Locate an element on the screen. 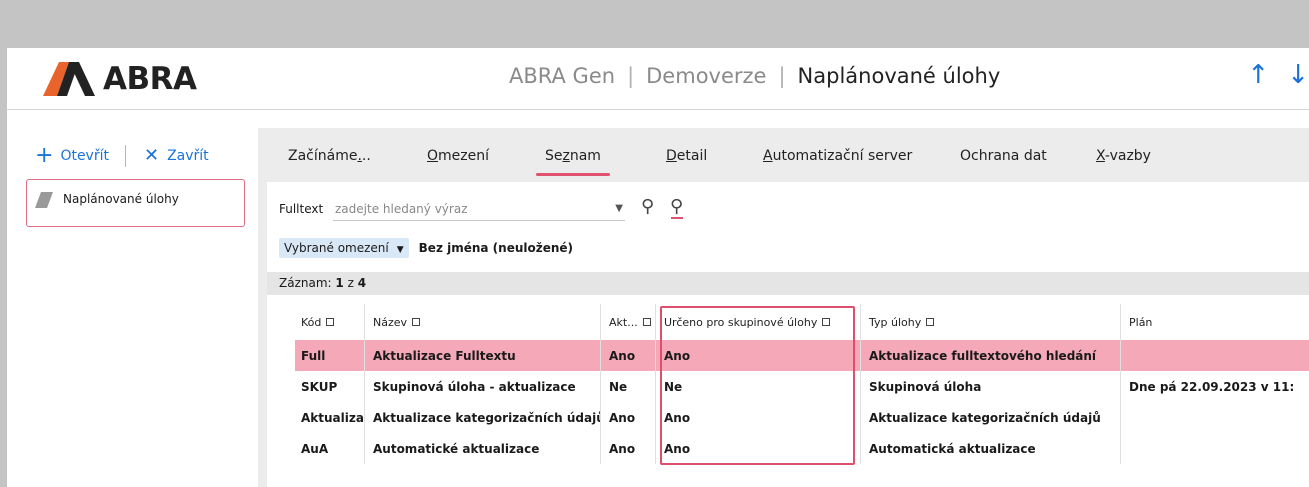 This screenshot has height=487, width=1309. filter-dropdown: Vybrané omezení ▼ is located at coordinates (344, 248).